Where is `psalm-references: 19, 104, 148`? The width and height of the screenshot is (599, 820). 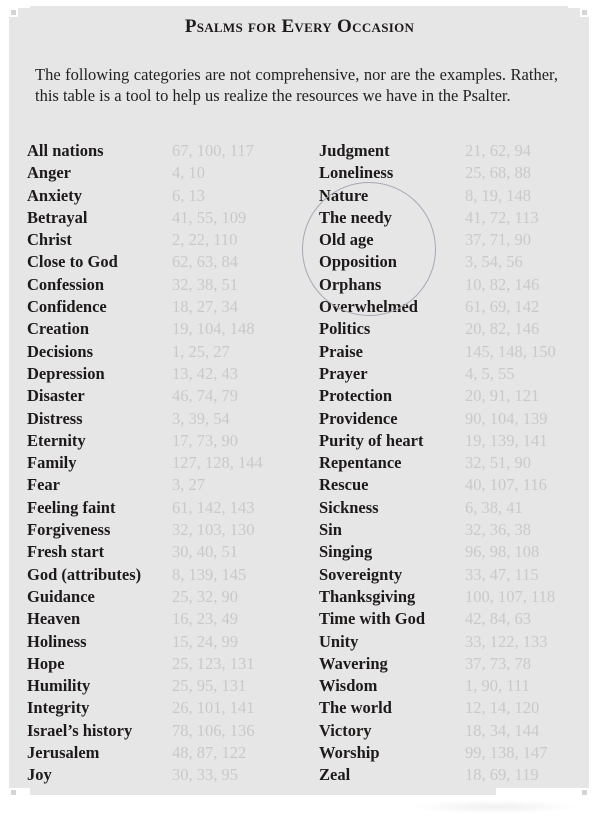 psalm-references: 19, 104, 148 is located at coordinates (213, 329).